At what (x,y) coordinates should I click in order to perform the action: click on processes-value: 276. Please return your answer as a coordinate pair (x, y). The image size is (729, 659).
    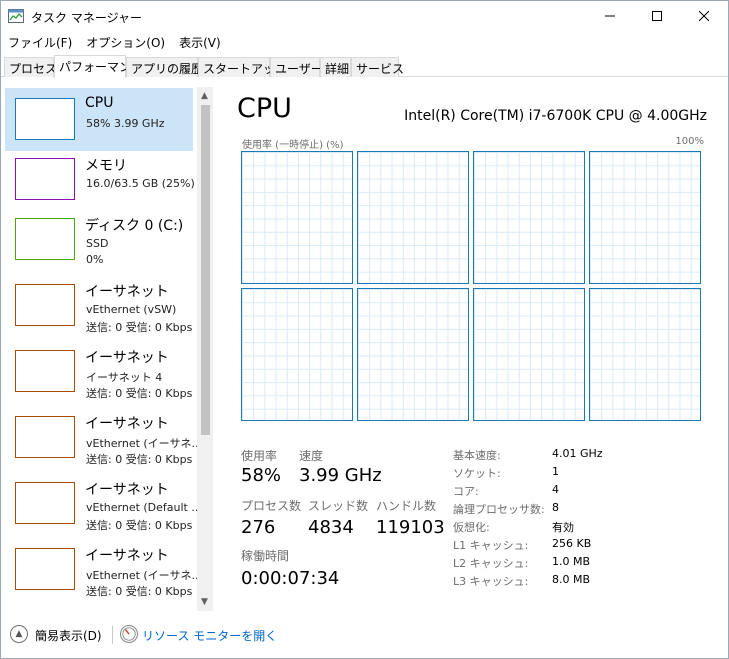
    Looking at the image, I should click on (258, 527).